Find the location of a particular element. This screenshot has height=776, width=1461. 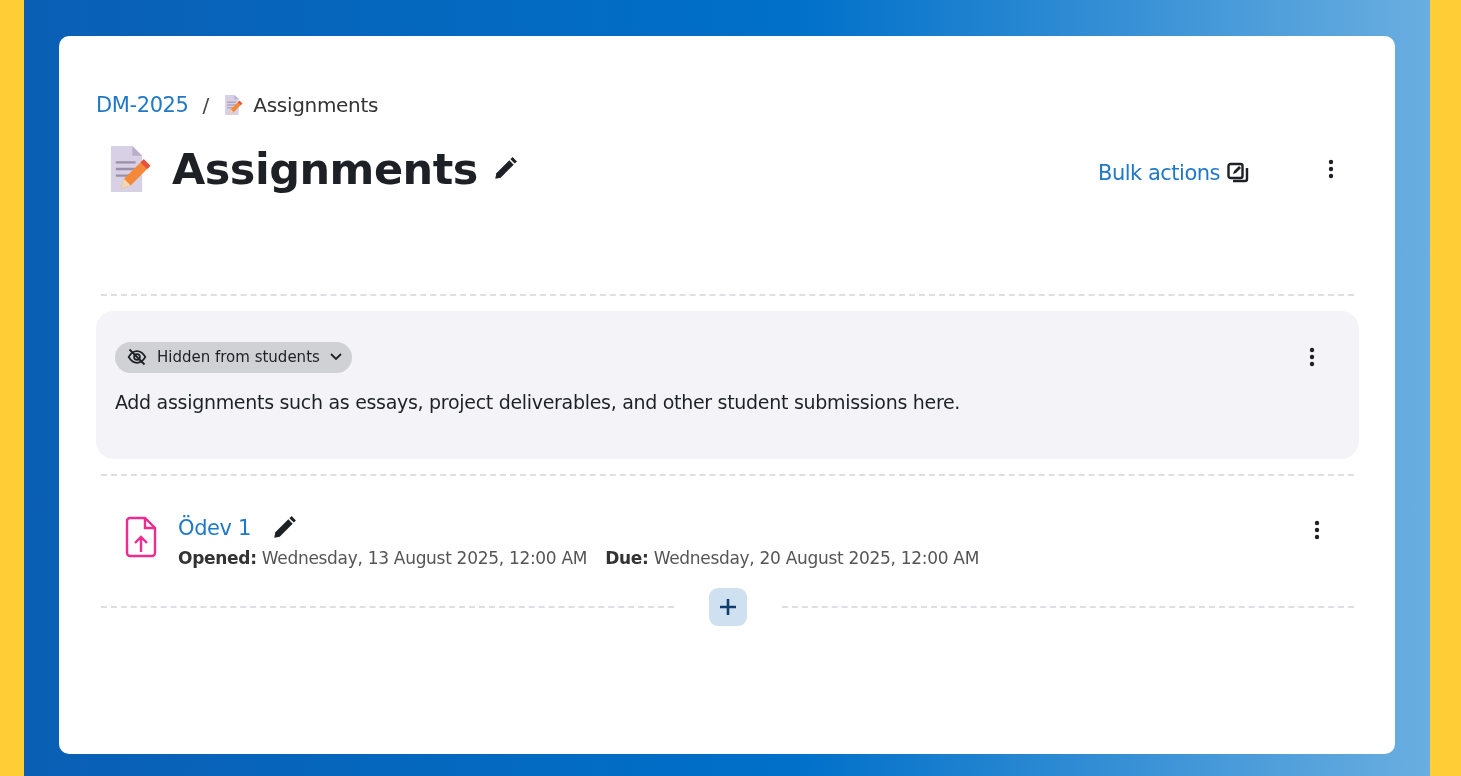

bulk-edit-icon is located at coordinates (1238, 173).